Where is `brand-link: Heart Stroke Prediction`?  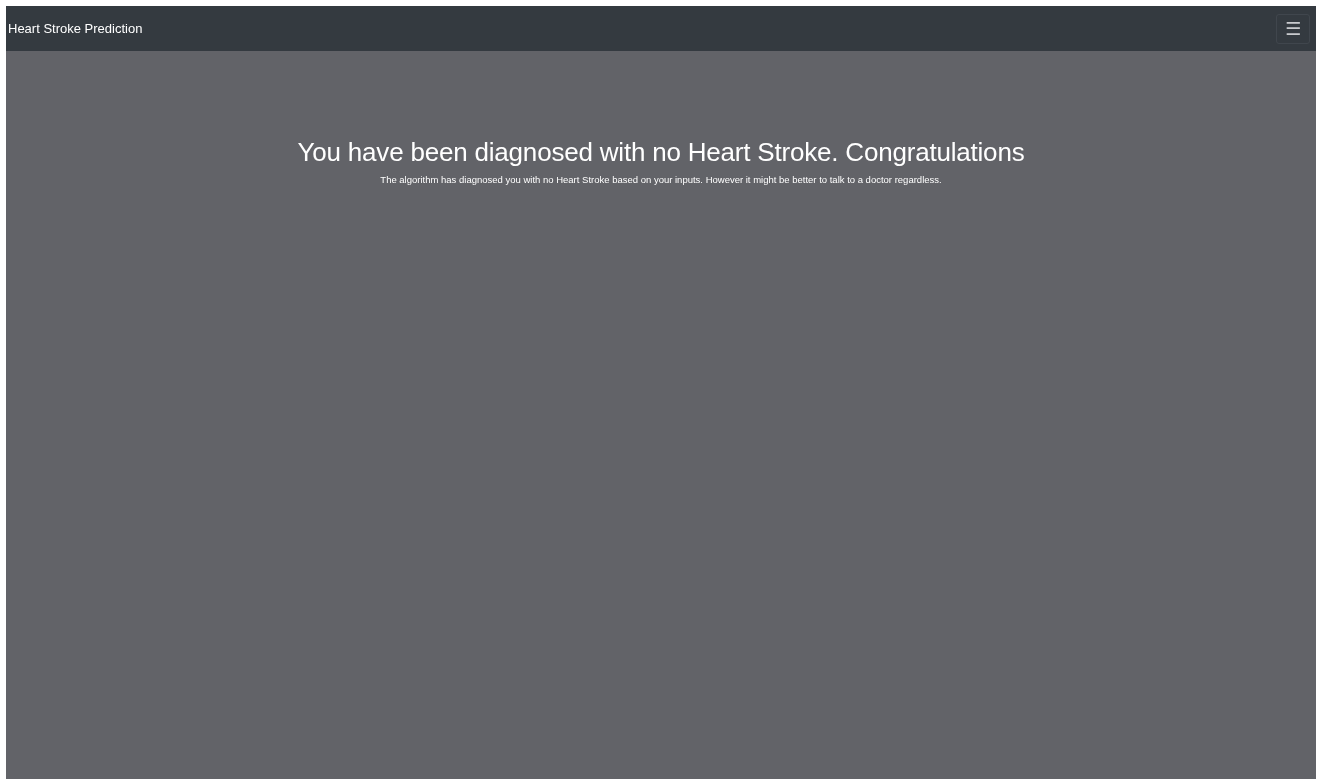
brand-link: Heart Stroke Prediction is located at coordinates (75, 28).